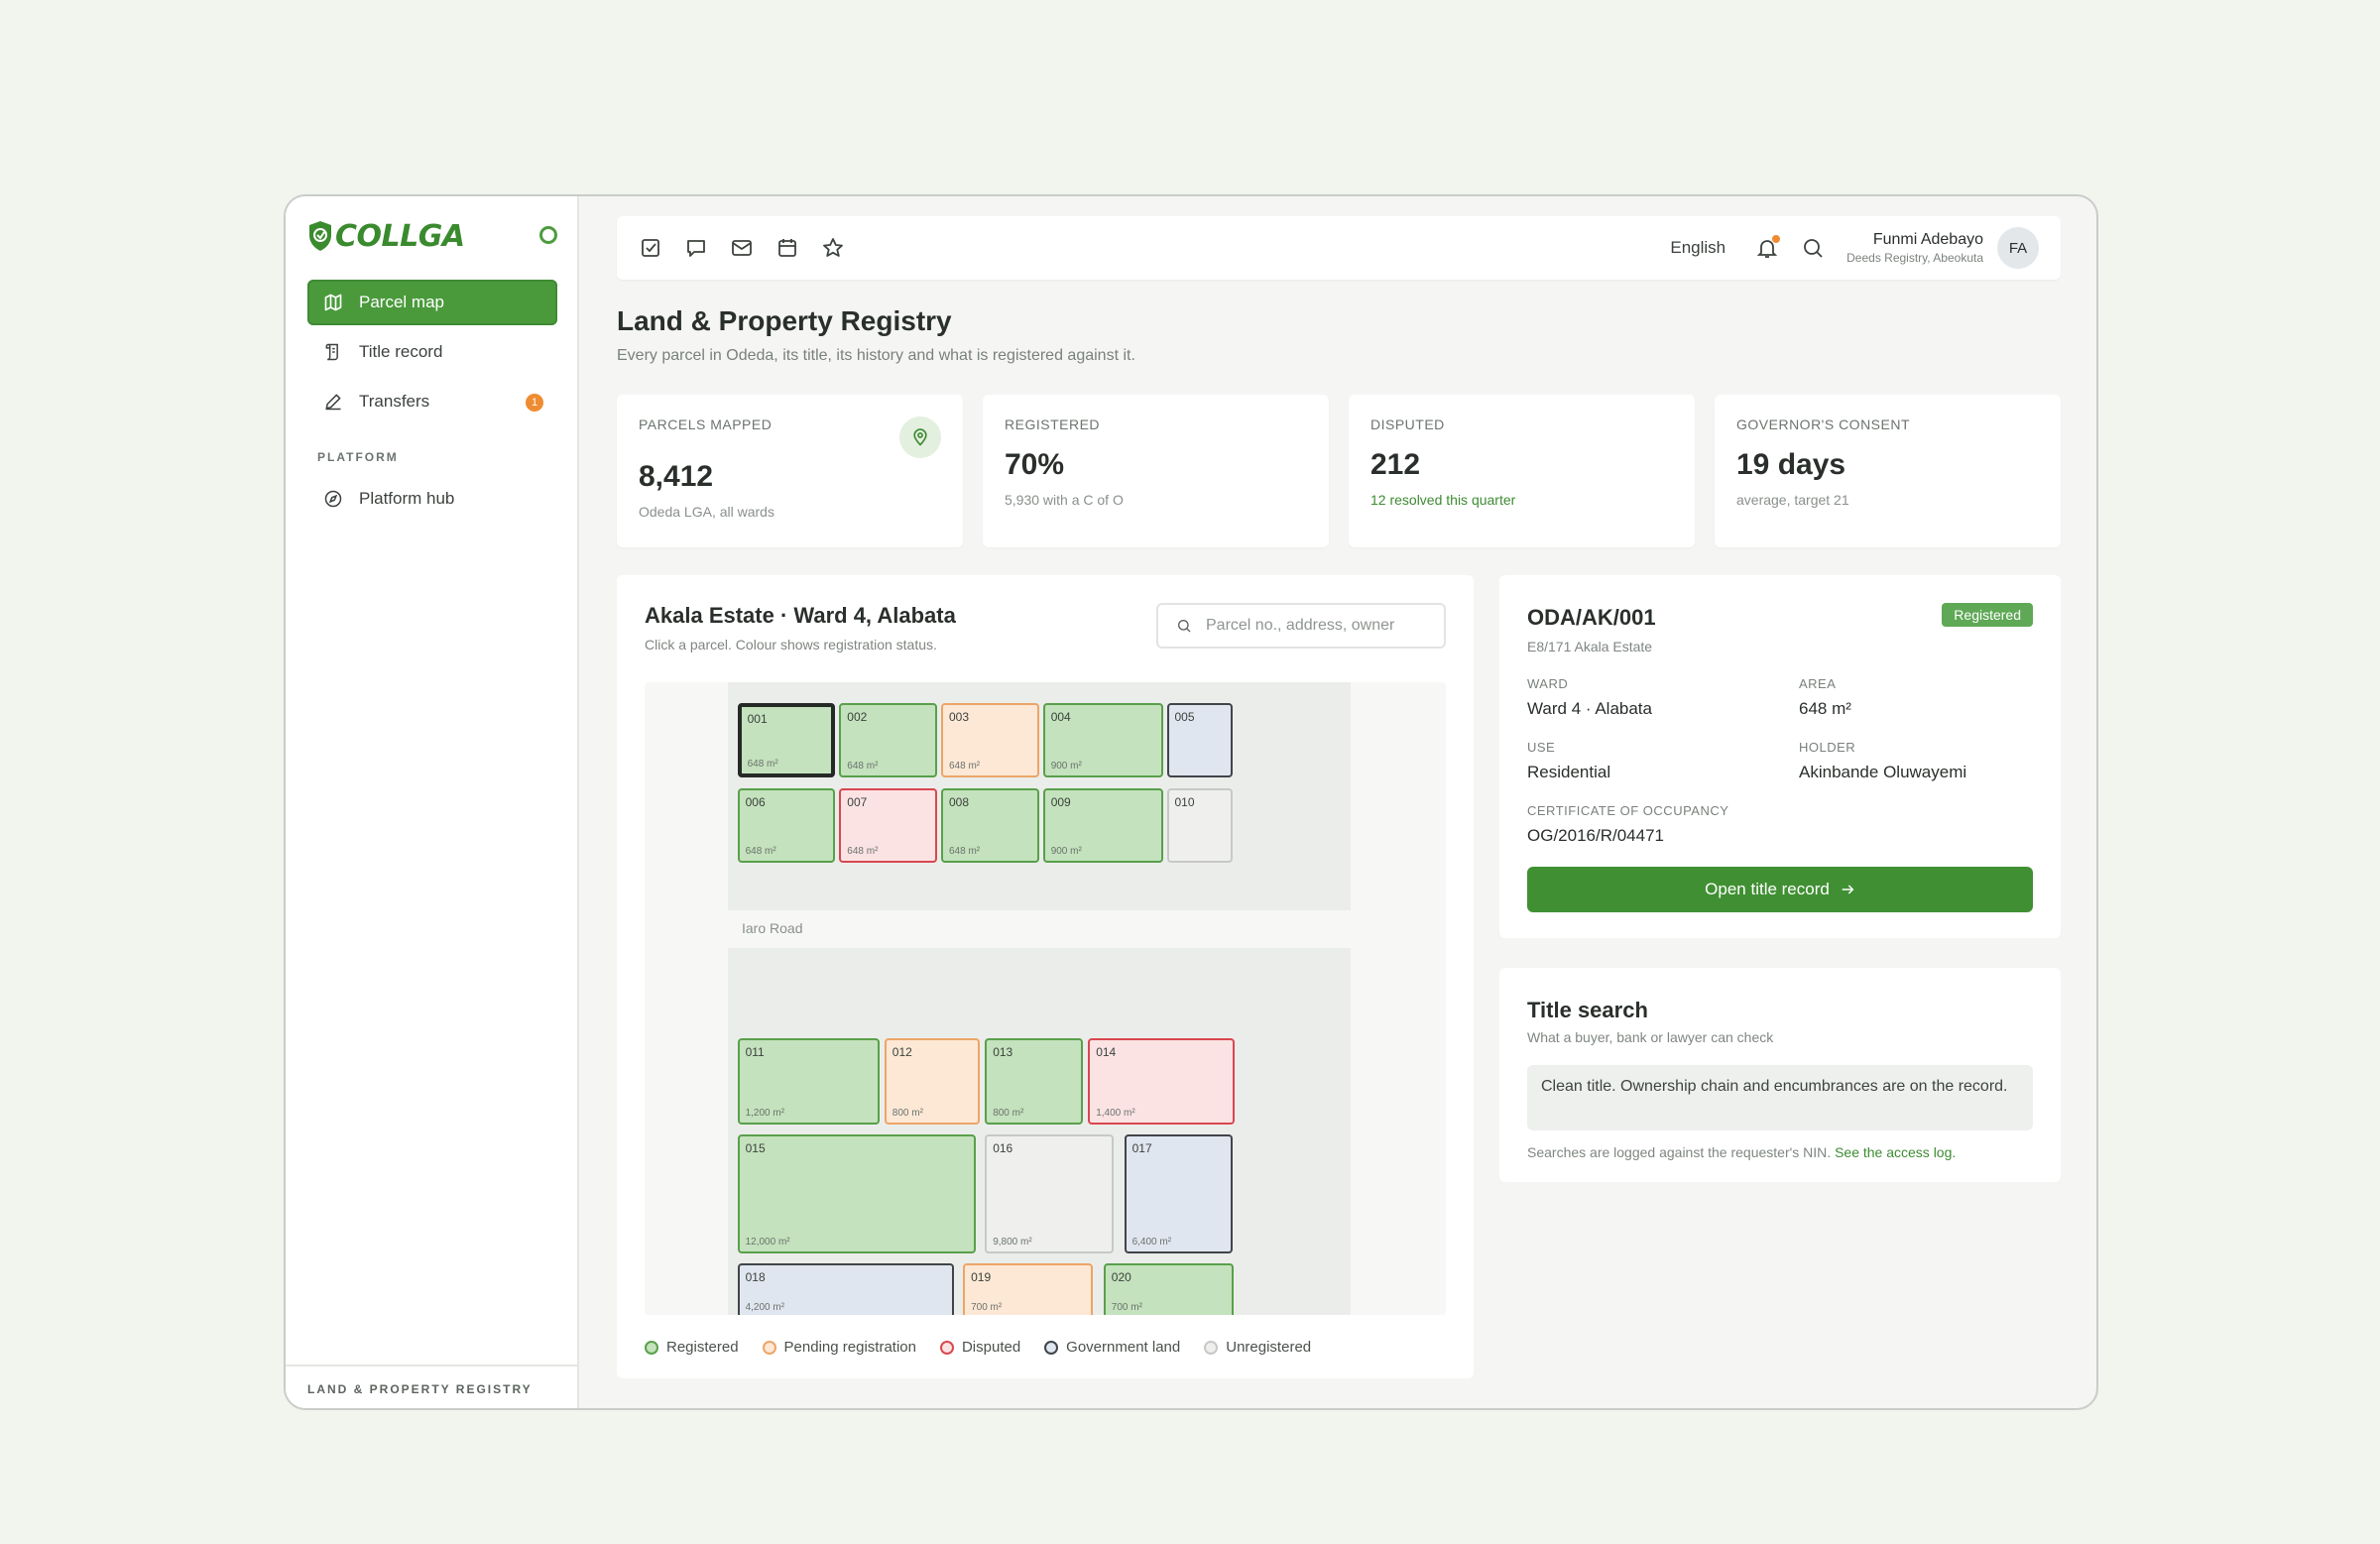  I want to click on user-info: Funmi Adebayo Deeds Registry, Abeokuta, so click(1914, 248).